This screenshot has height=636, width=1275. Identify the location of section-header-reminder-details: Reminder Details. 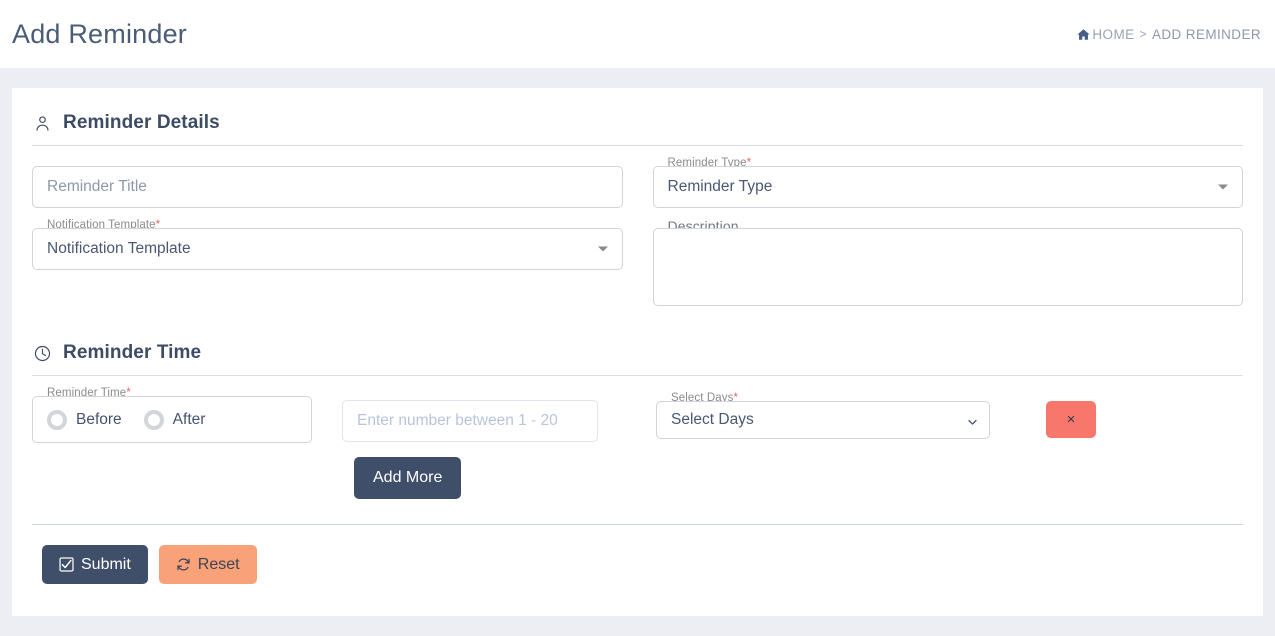
(637, 123).